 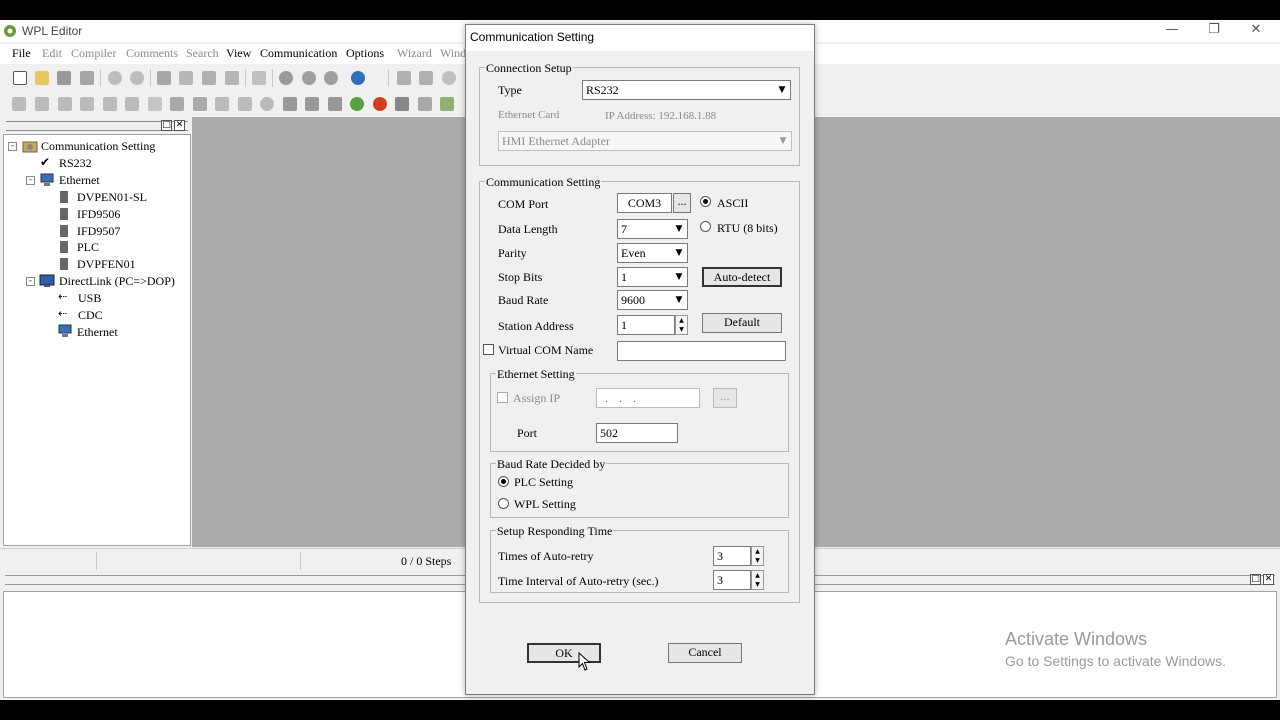 I want to click on device-icon, so click(x=402, y=104).